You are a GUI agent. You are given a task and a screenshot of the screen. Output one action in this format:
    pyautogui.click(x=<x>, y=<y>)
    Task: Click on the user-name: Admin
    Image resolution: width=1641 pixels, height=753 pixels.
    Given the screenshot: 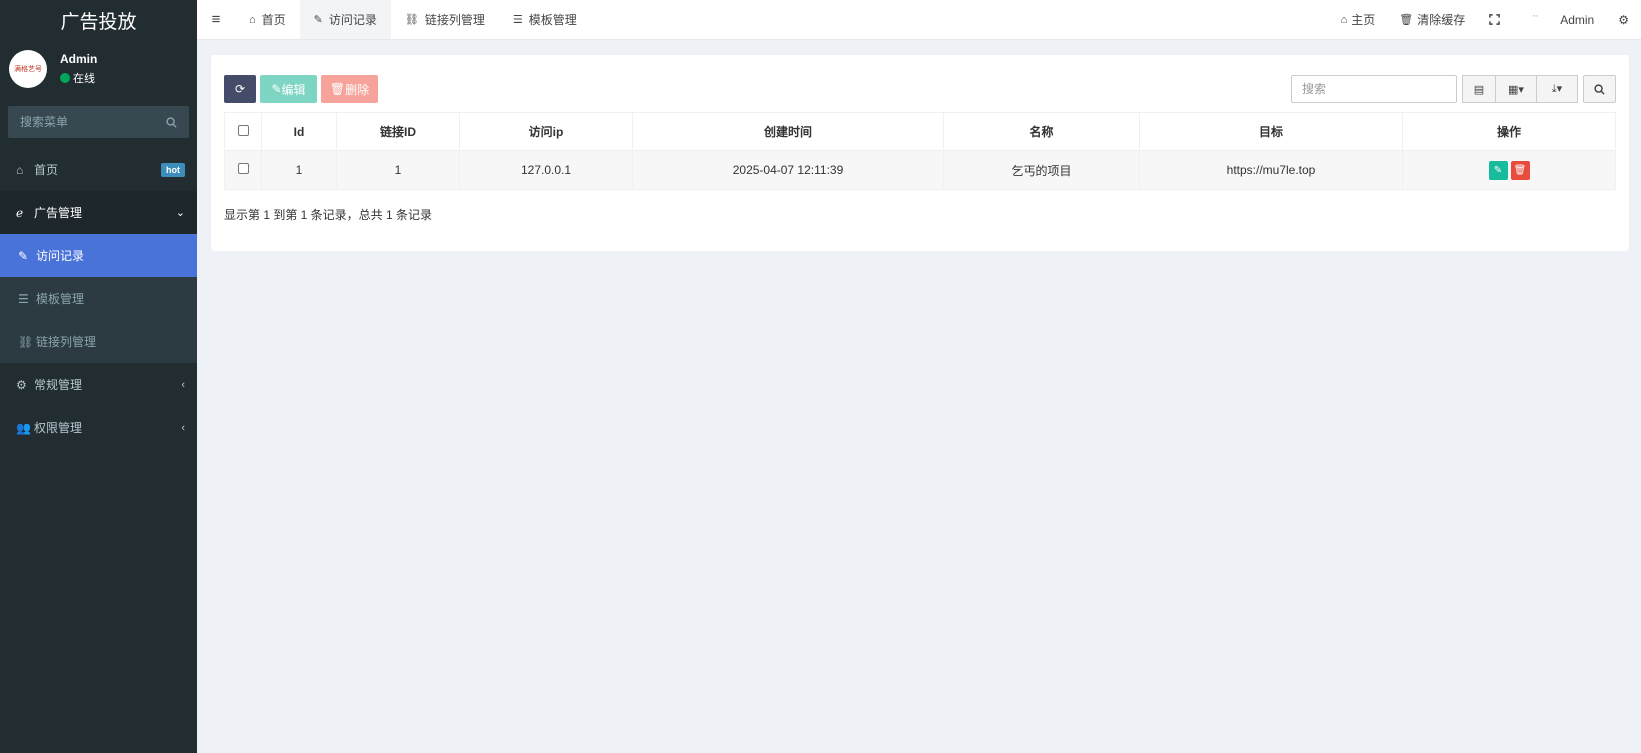 What is the action you would take?
    pyautogui.click(x=79, y=59)
    